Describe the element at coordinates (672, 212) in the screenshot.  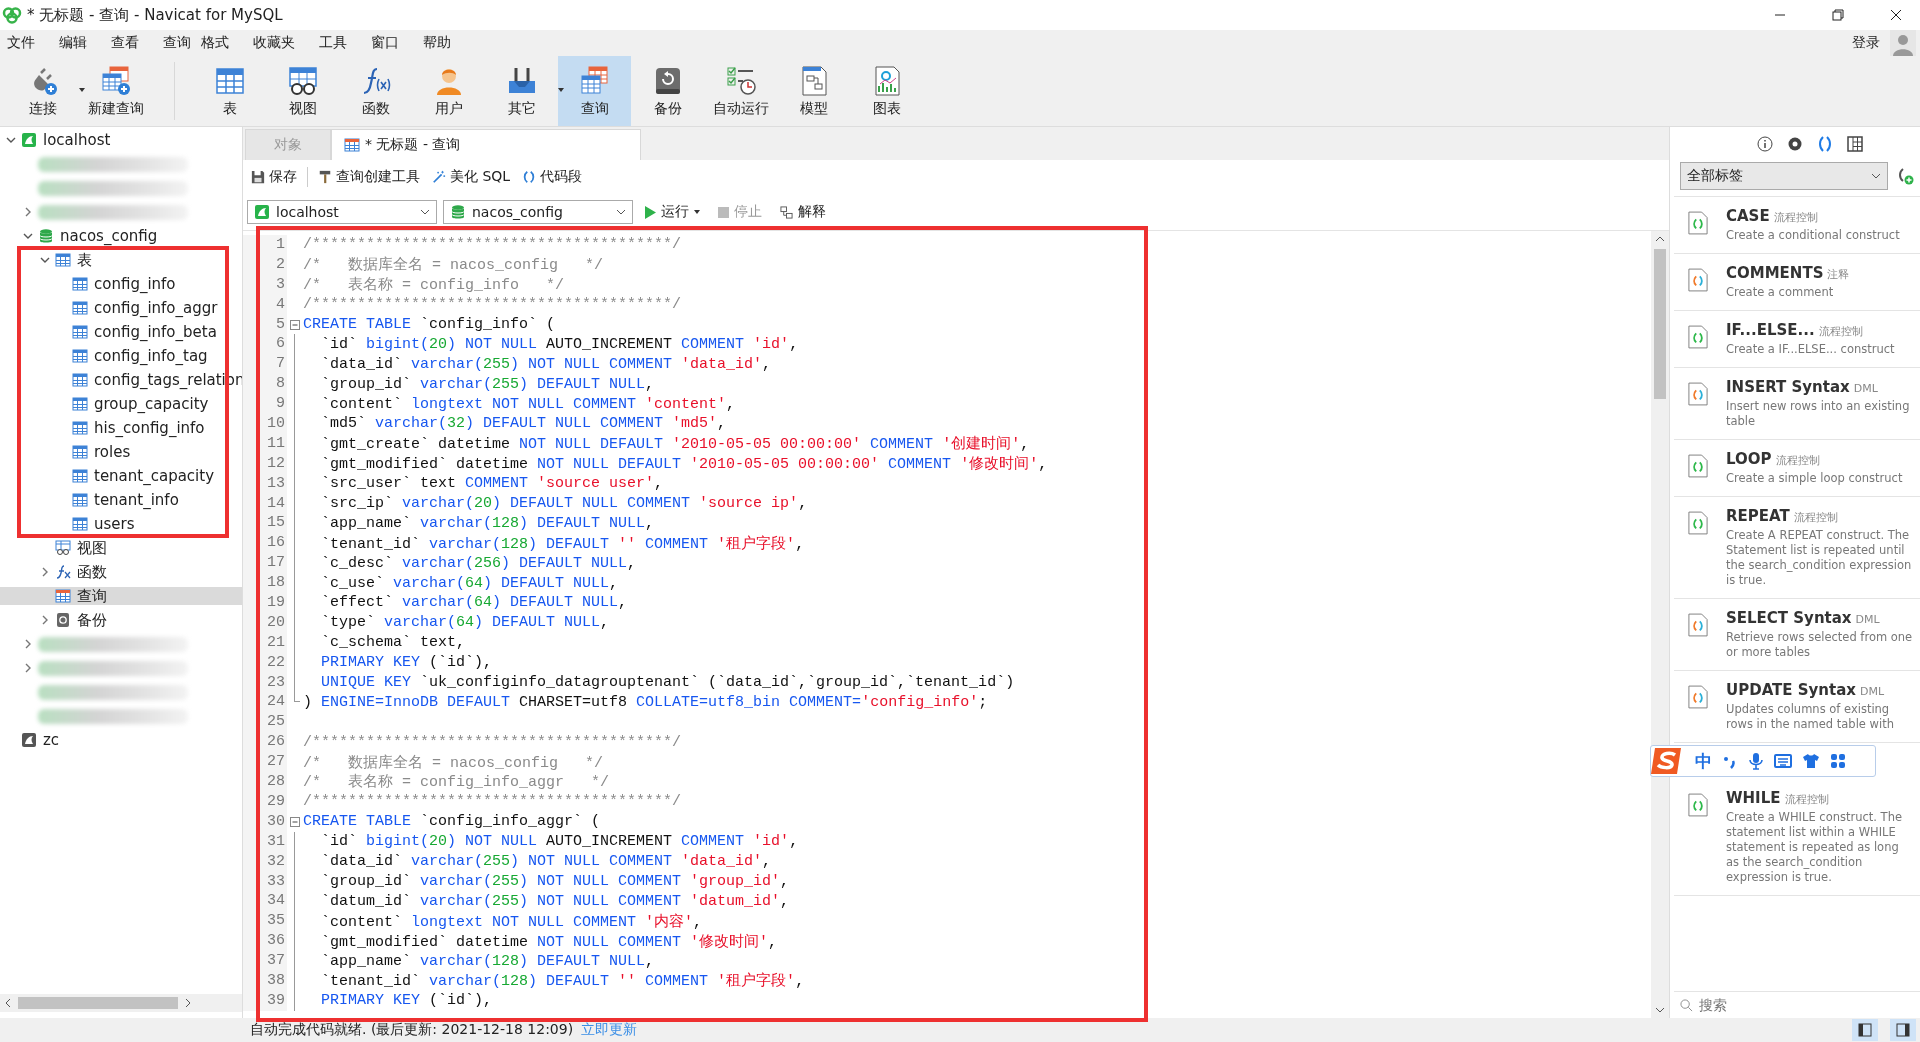
I see `action-button: 运行` at that location.